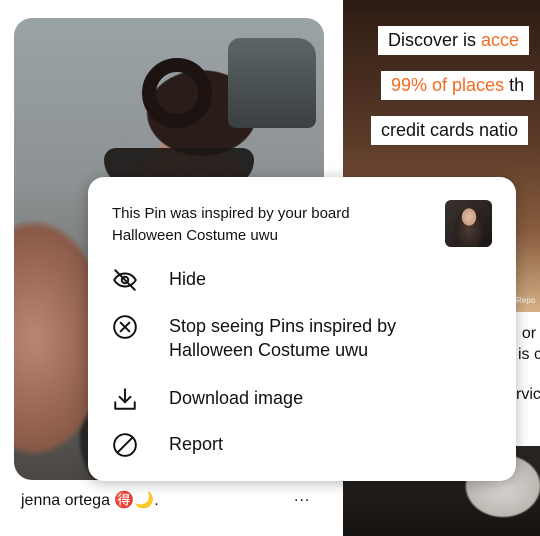  I want to click on ad-report-tag: Repo, so click(525, 300).